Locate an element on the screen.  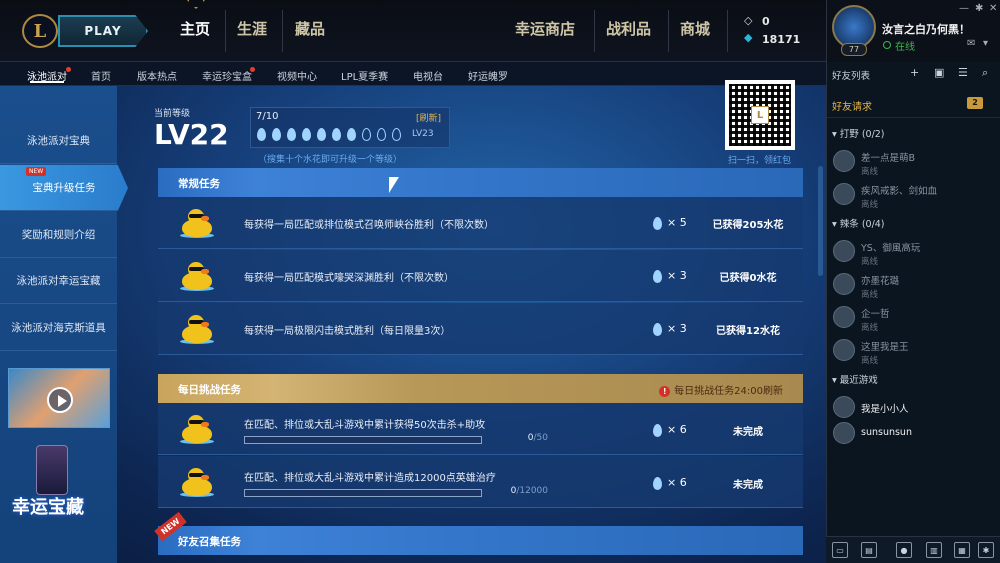
mission-status: 未完成 is located at coordinates (748, 432).